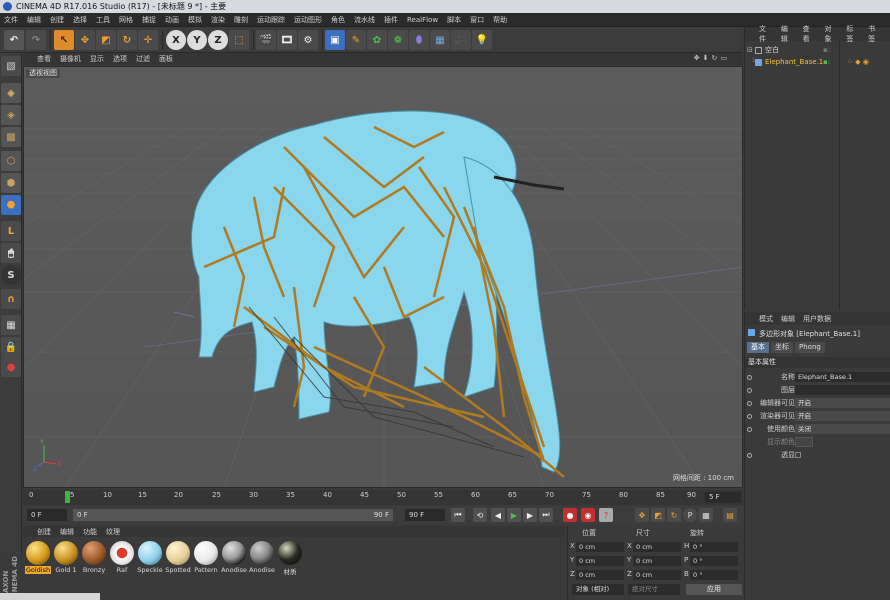  What do you see at coordinates (654, 589) in the screenshot?
I see `size-mode-dropdown: 绝对尺寸` at bounding box center [654, 589].